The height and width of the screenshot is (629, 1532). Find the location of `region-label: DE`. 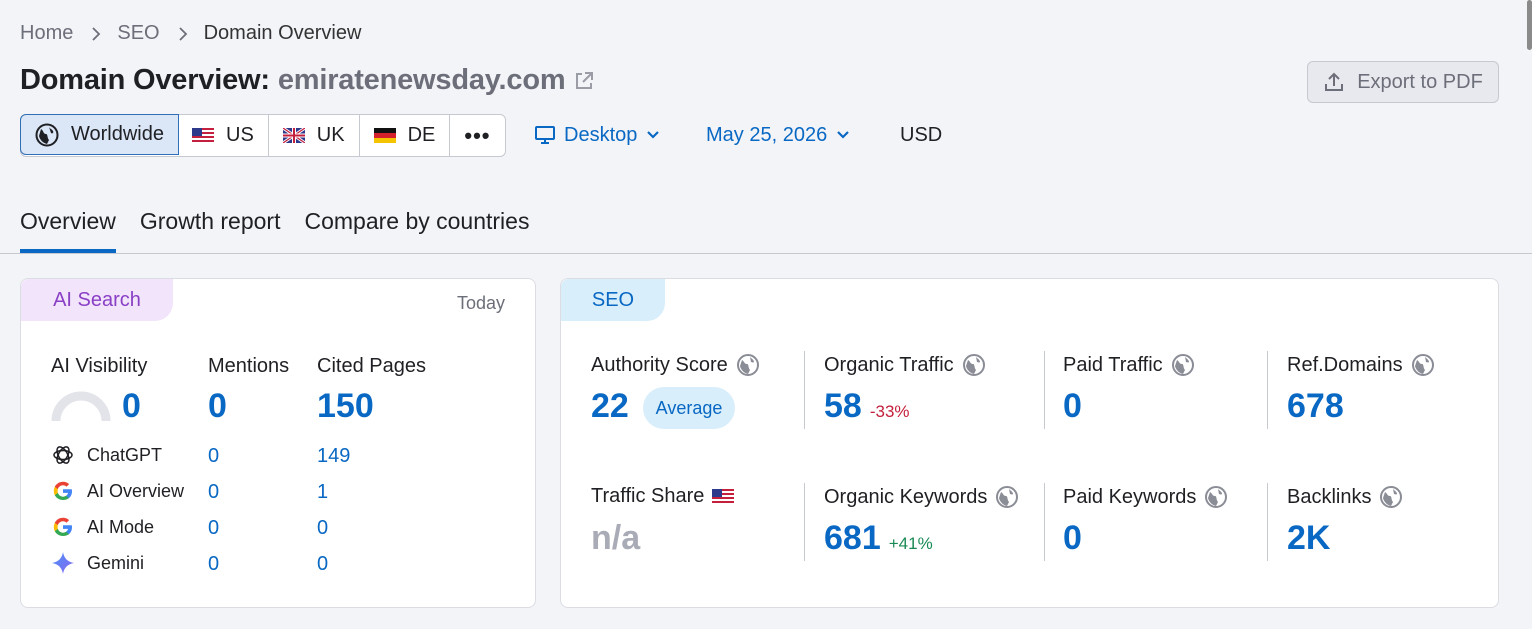

region-label: DE is located at coordinates (421, 135).